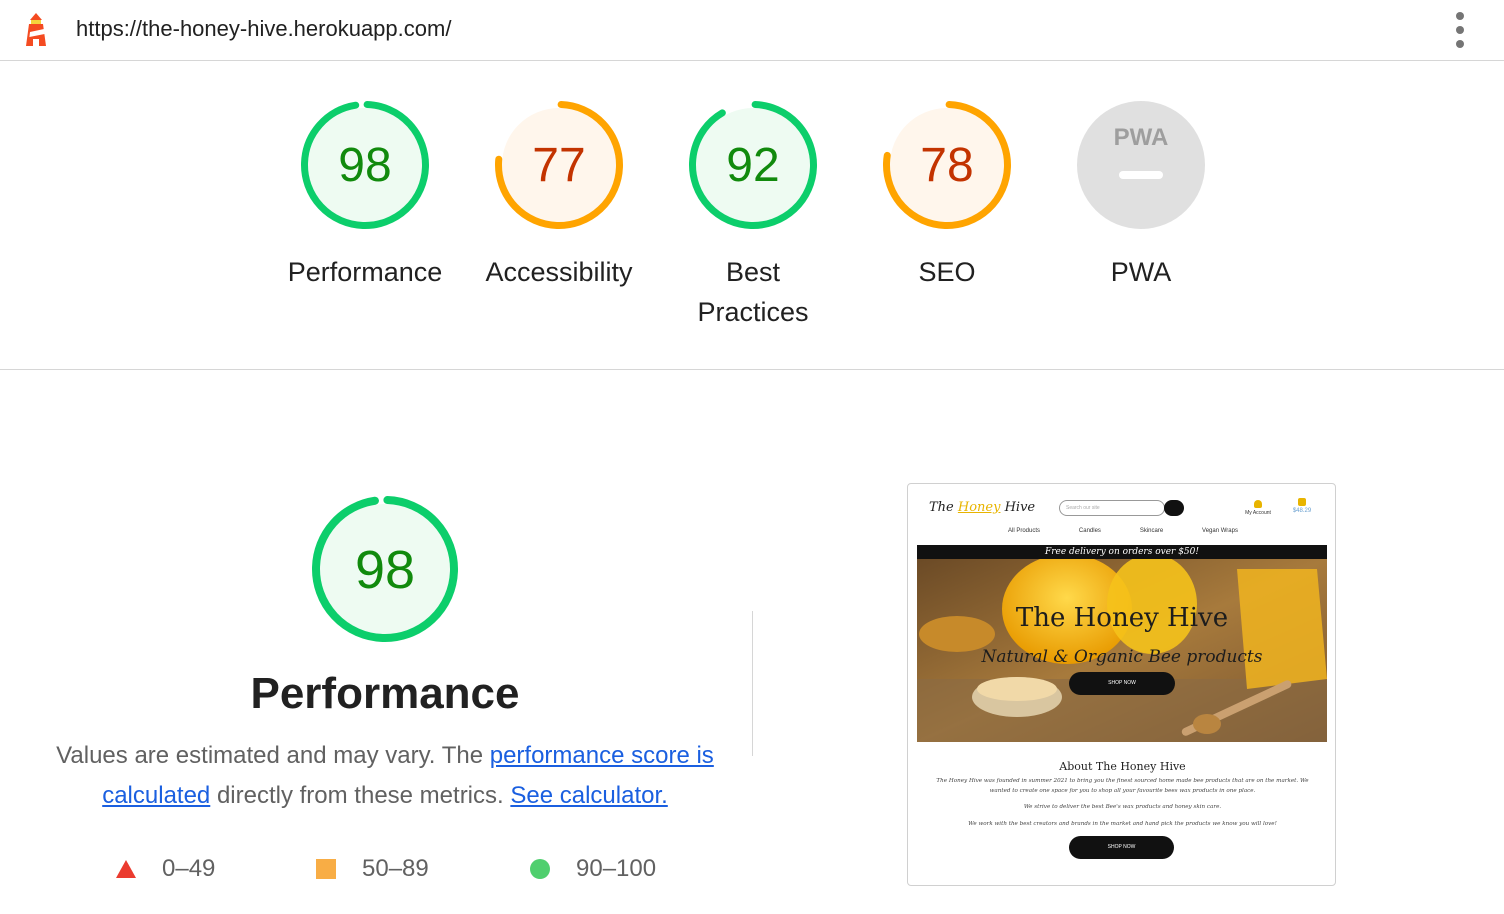 The width and height of the screenshot is (1504, 914). I want to click on site-nav-item: Vegan Wraps, so click(1220, 531).